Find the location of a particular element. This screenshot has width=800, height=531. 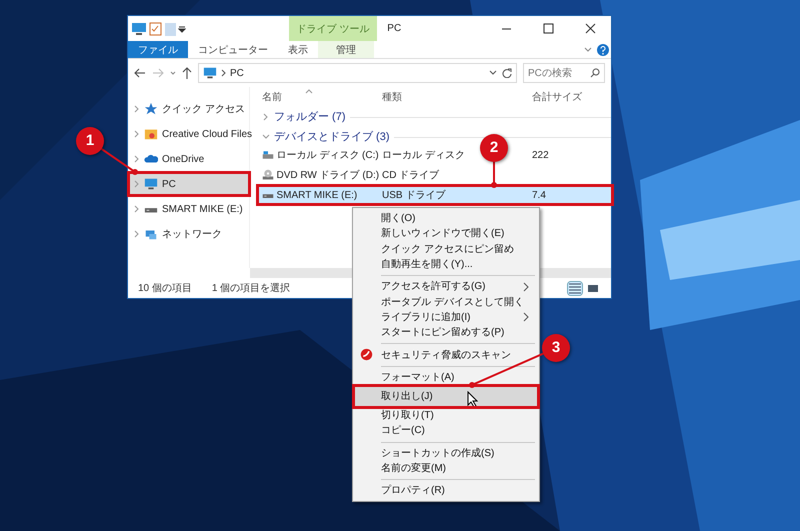

address-bar: PC is located at coordinates (357, 73).